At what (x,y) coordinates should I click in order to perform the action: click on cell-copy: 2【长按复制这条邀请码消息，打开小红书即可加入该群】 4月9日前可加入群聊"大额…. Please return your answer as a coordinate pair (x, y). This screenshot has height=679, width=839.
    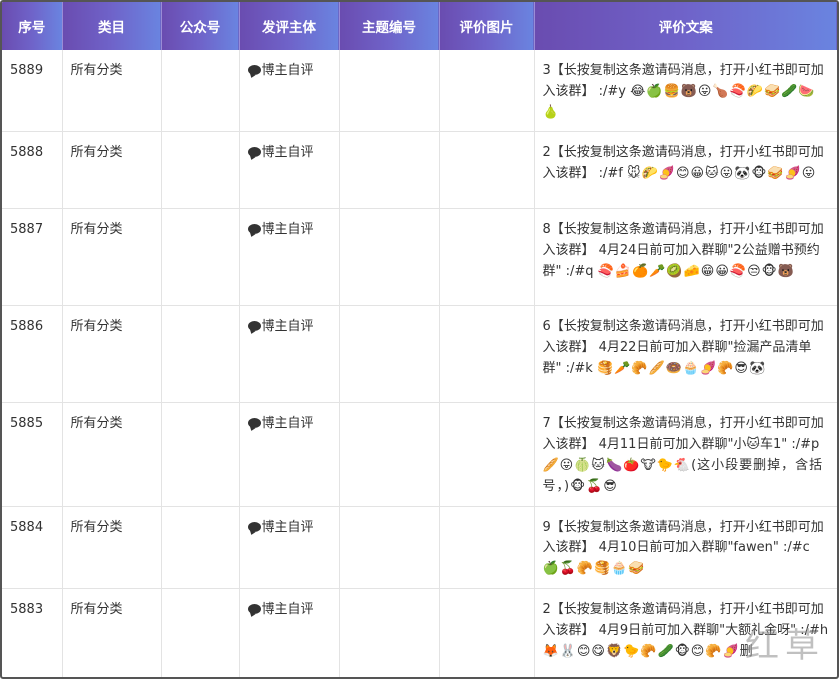
    Looking at the image, I should click on (685, 632).